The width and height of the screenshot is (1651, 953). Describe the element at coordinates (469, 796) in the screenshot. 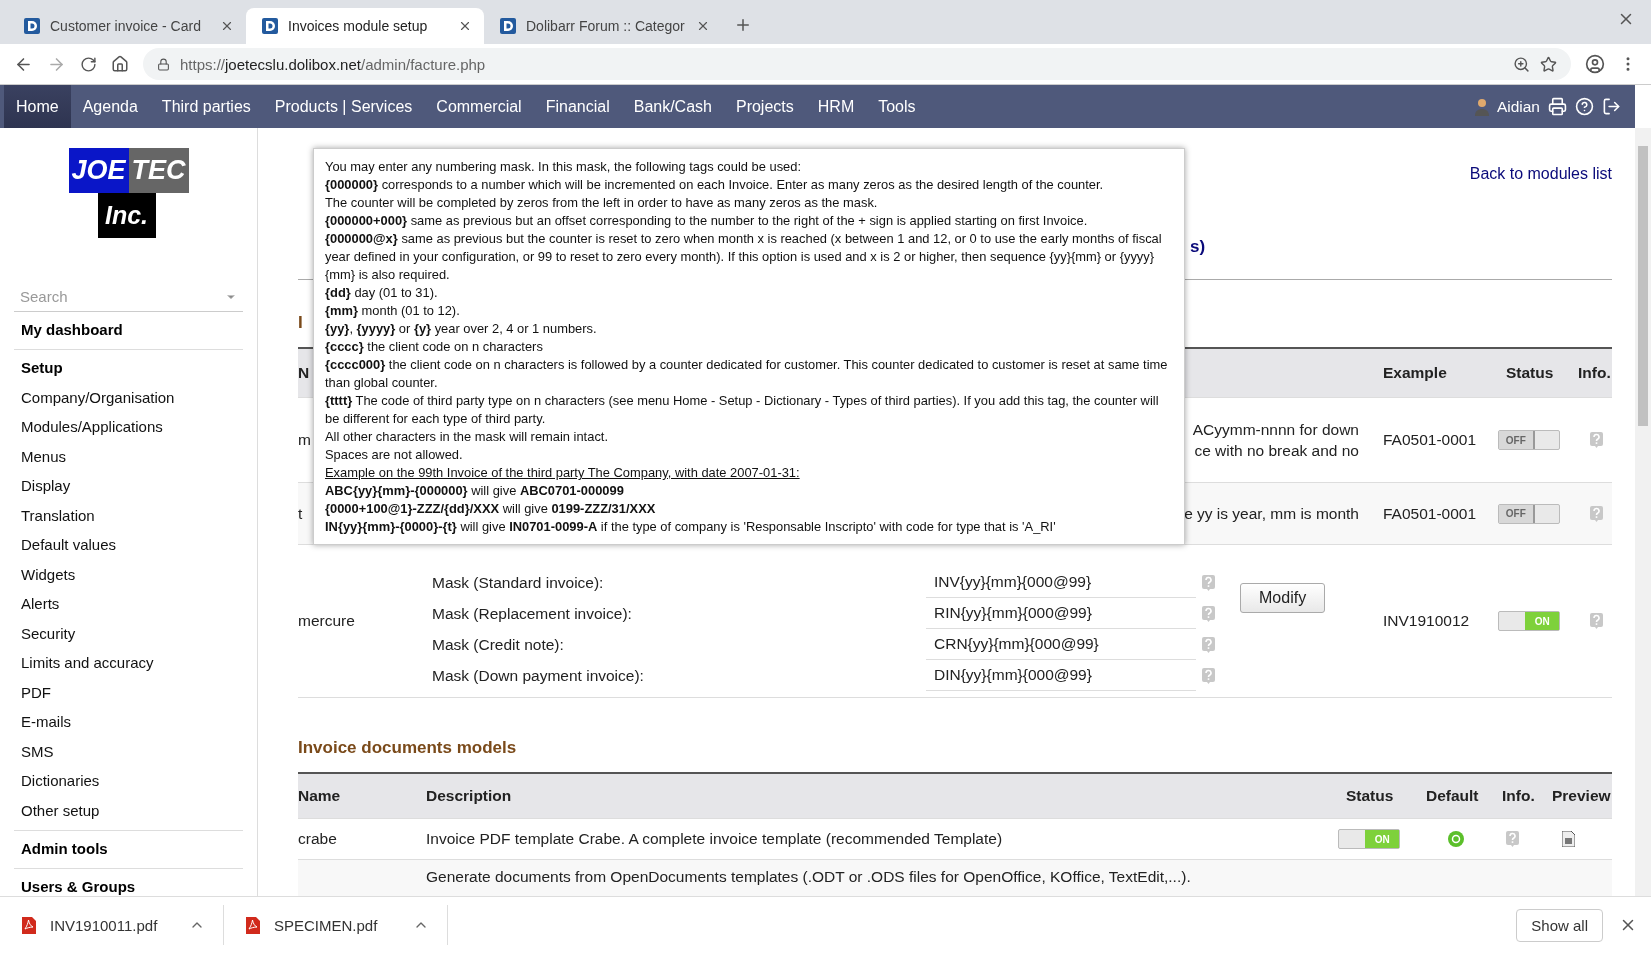

I see `column-header: Description` at that location.